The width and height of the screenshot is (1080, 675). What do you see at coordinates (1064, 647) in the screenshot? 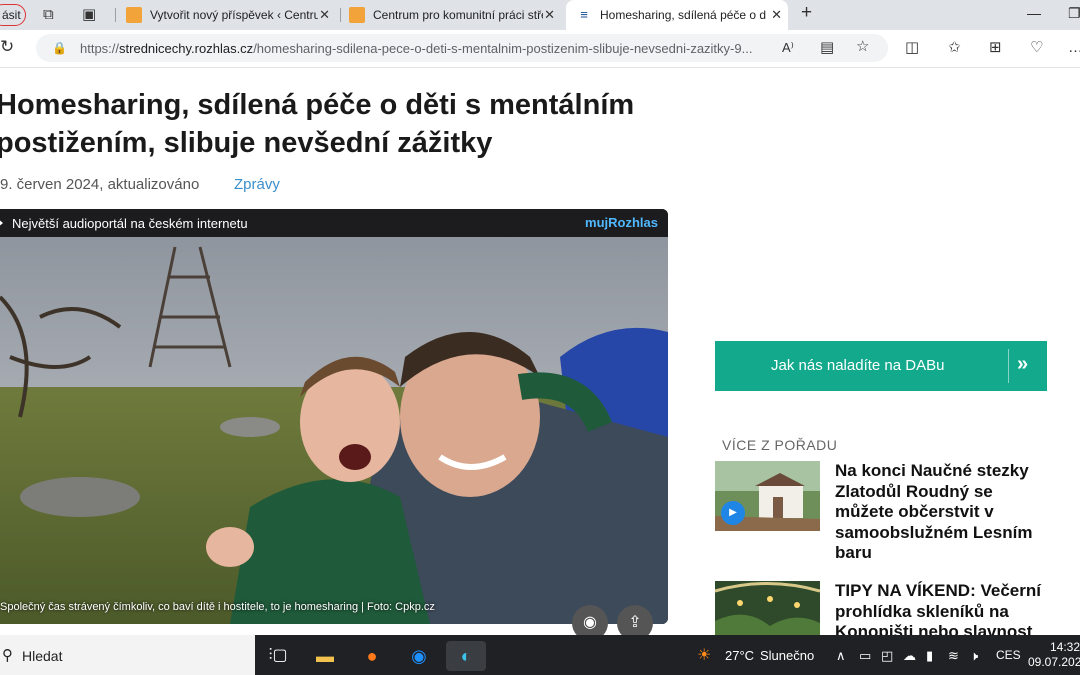
I see `clock-time: 14:32` at bounding box center [1064, 647].